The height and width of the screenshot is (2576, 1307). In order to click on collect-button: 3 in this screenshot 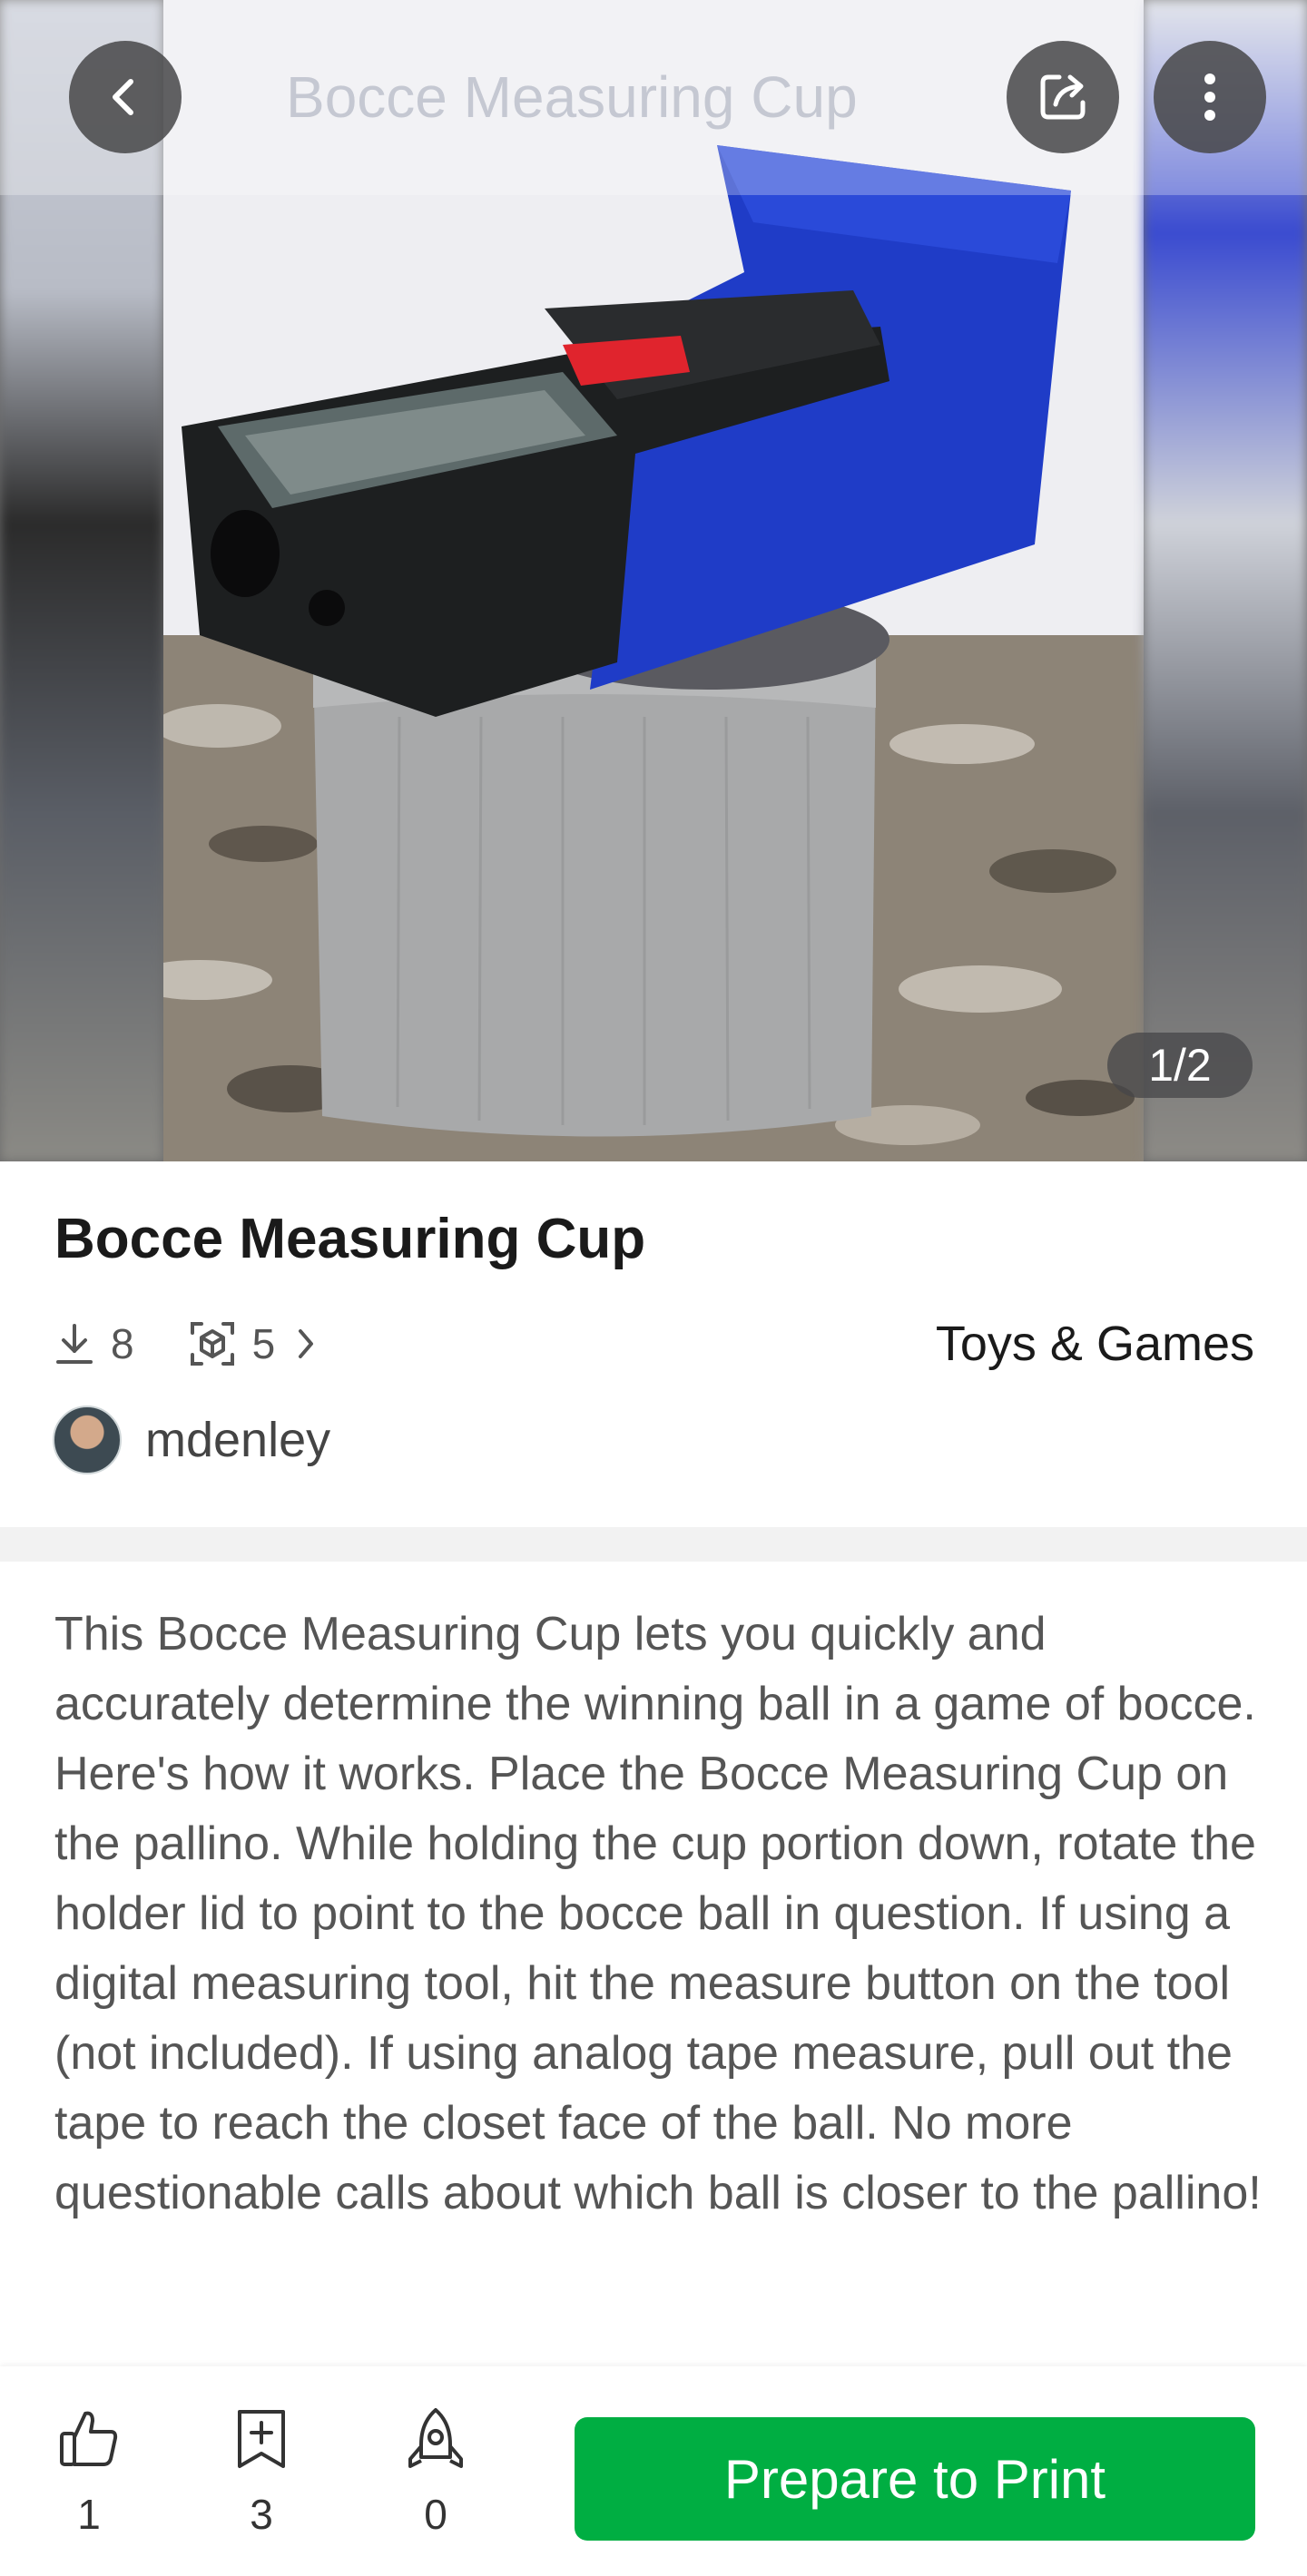, I will do `click(261, 2472)`.